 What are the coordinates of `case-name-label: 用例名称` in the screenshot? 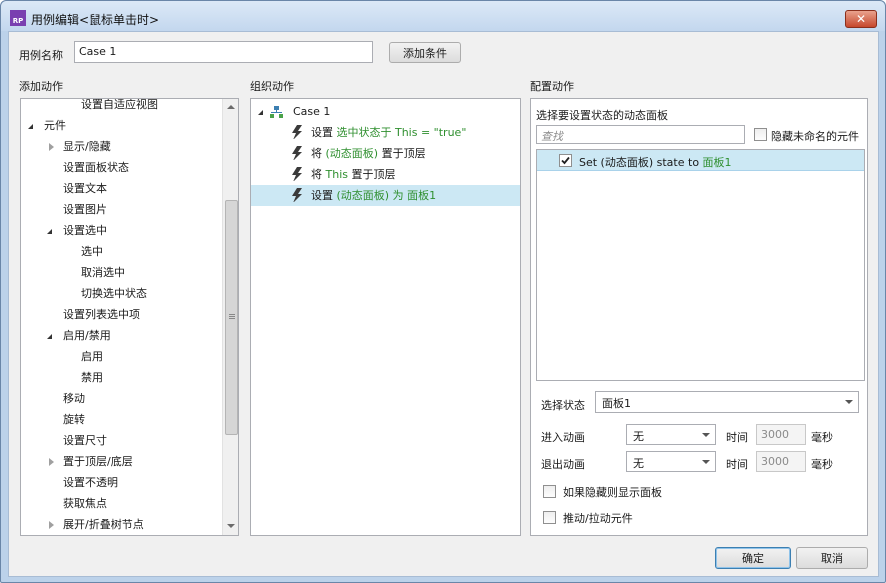 It's located at (41, 55).